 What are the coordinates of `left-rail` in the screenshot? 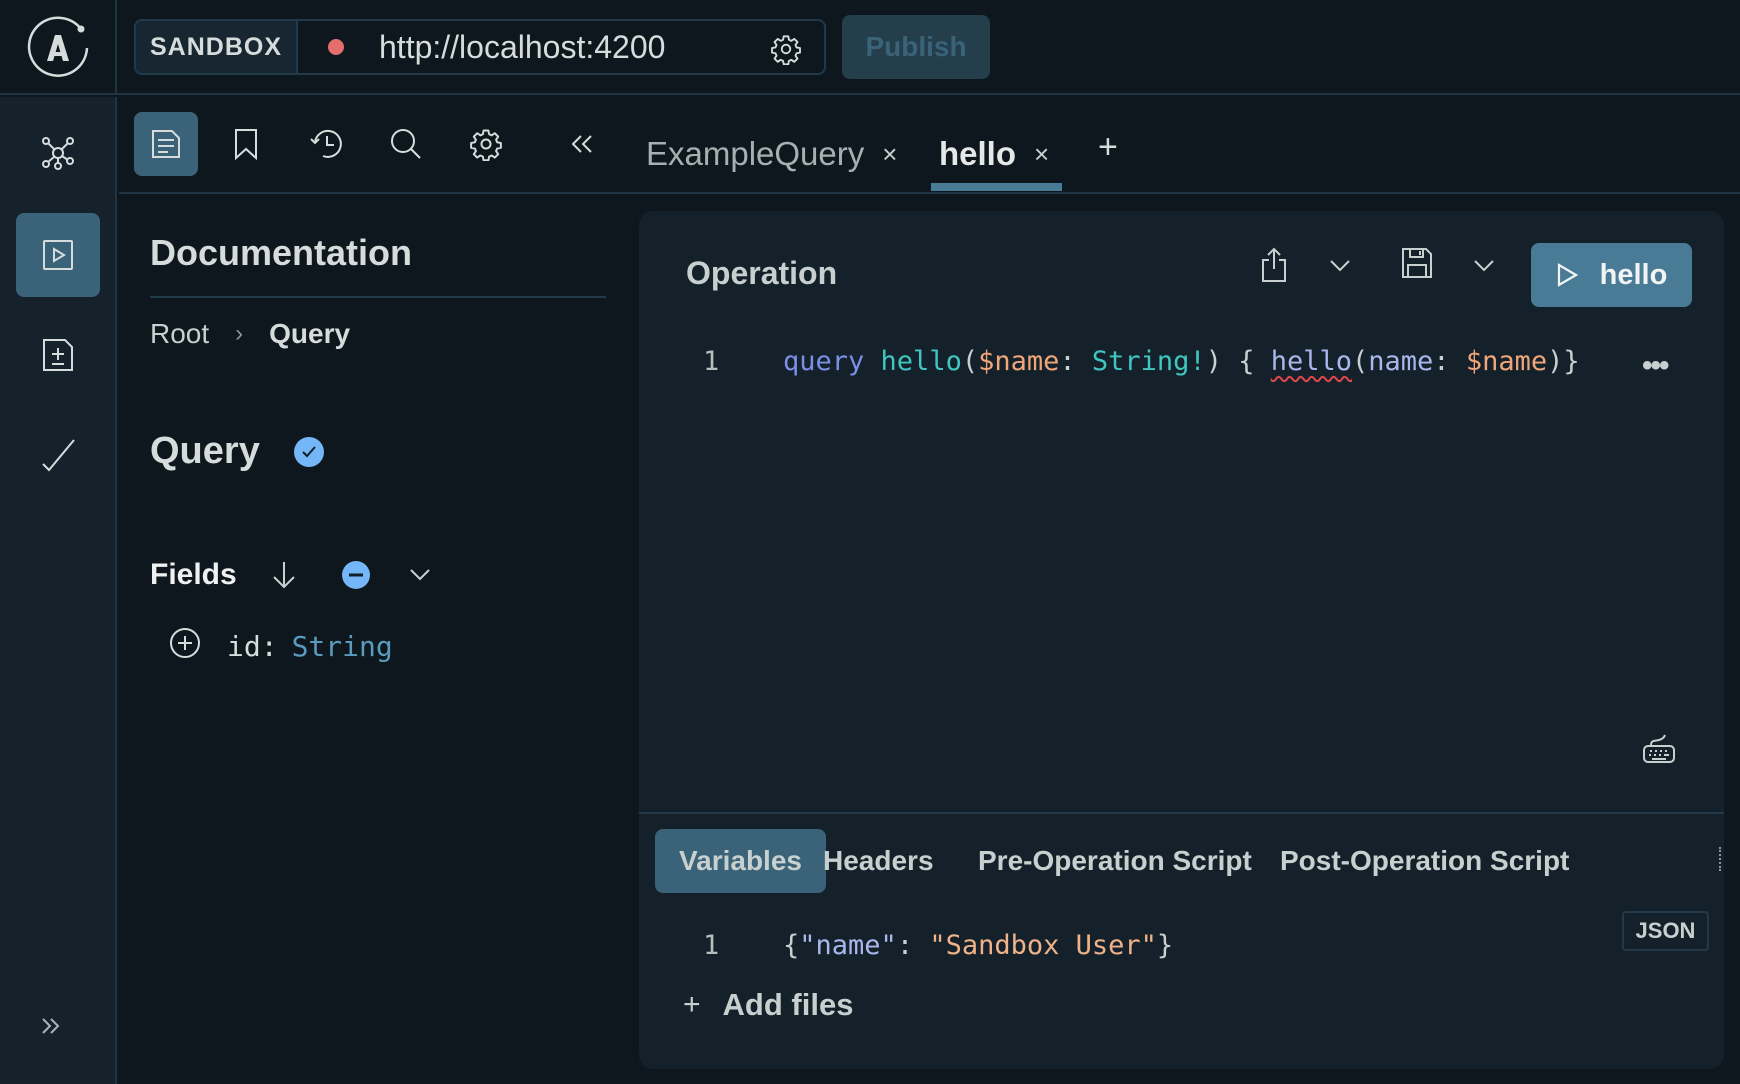 It's located at (58, 590).